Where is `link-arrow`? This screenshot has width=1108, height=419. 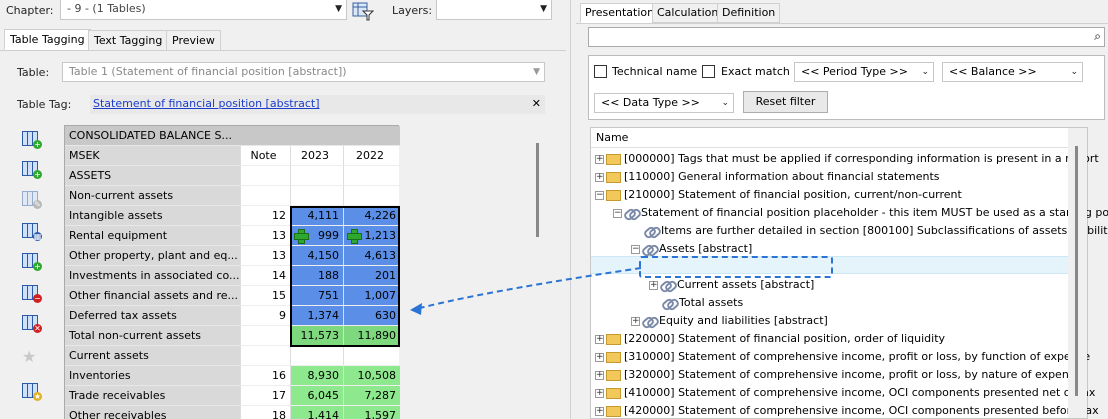 link-arrow is located at coordinates (526, 291).